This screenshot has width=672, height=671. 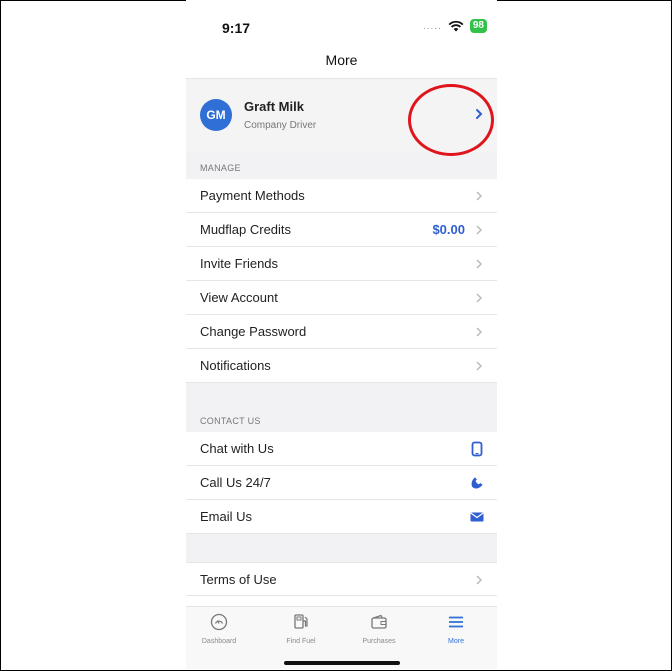 What do you see at coordinates (230, 421) in the screenshot?
I see `contact-header-label: CONTACT US` at bounding box center [230, 421].